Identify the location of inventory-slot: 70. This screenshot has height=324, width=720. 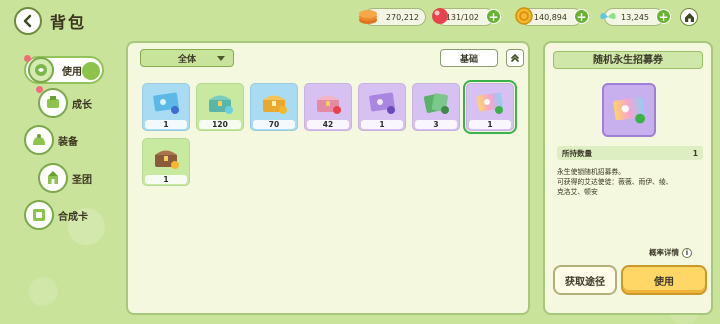
(274, 107).